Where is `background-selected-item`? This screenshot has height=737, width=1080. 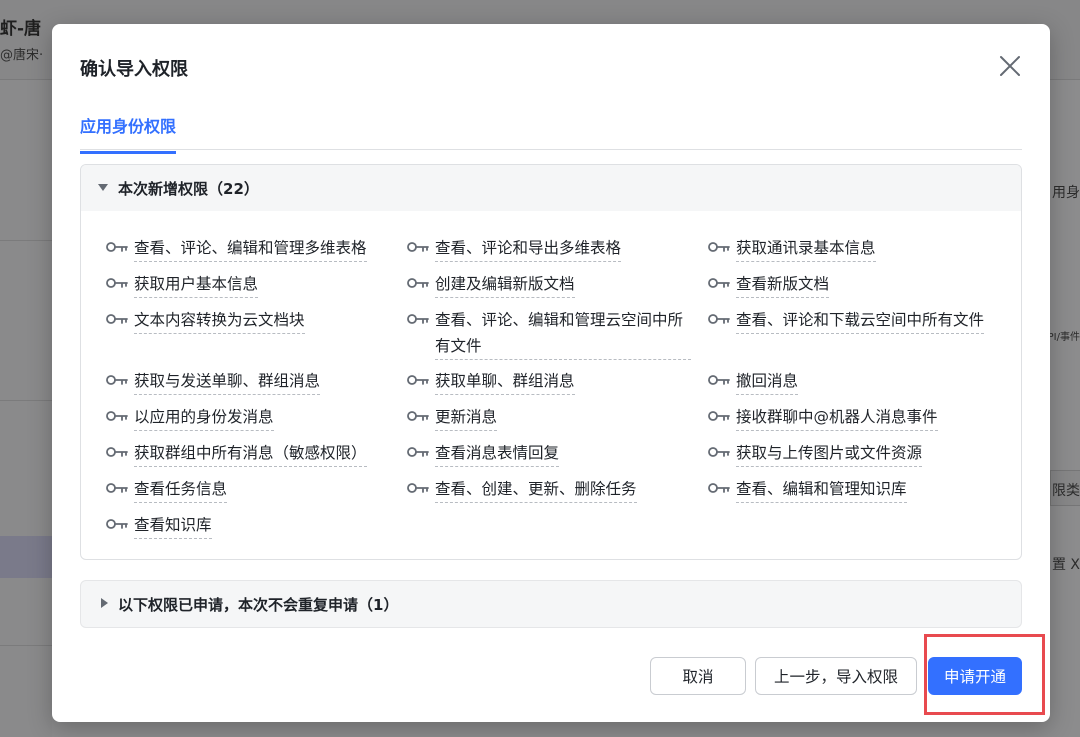
background-selected-item is located at coordinates (26, 557).